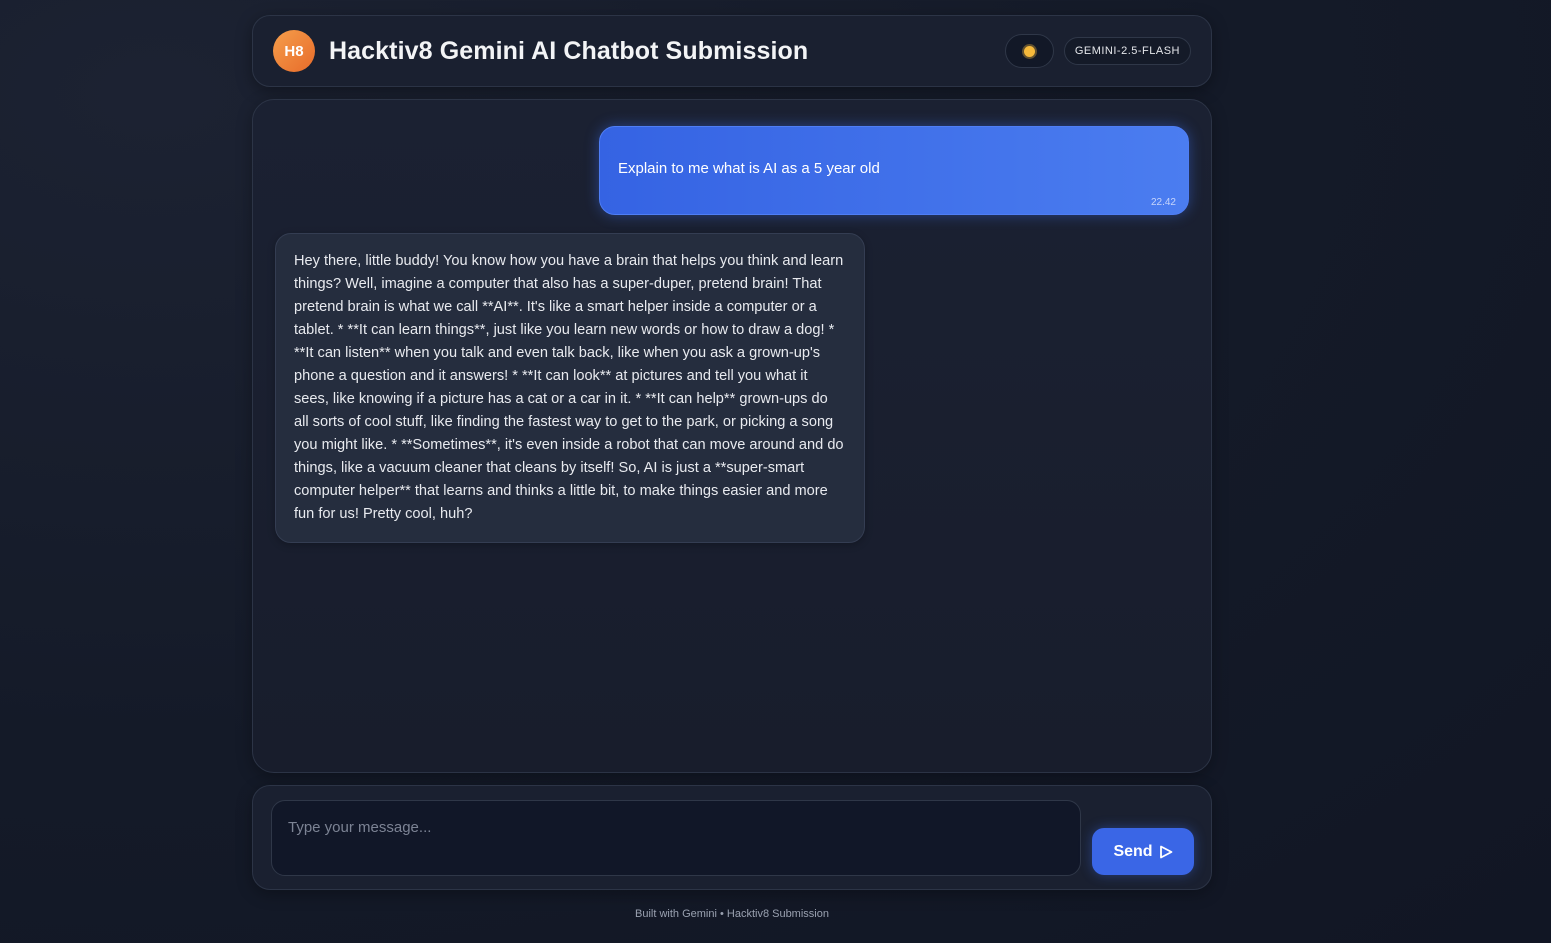  Describe the element at coordinates (732, 914) in the screenshot. I see `footer: Built with Gemini • Hacktiv8 Submission` at that location.